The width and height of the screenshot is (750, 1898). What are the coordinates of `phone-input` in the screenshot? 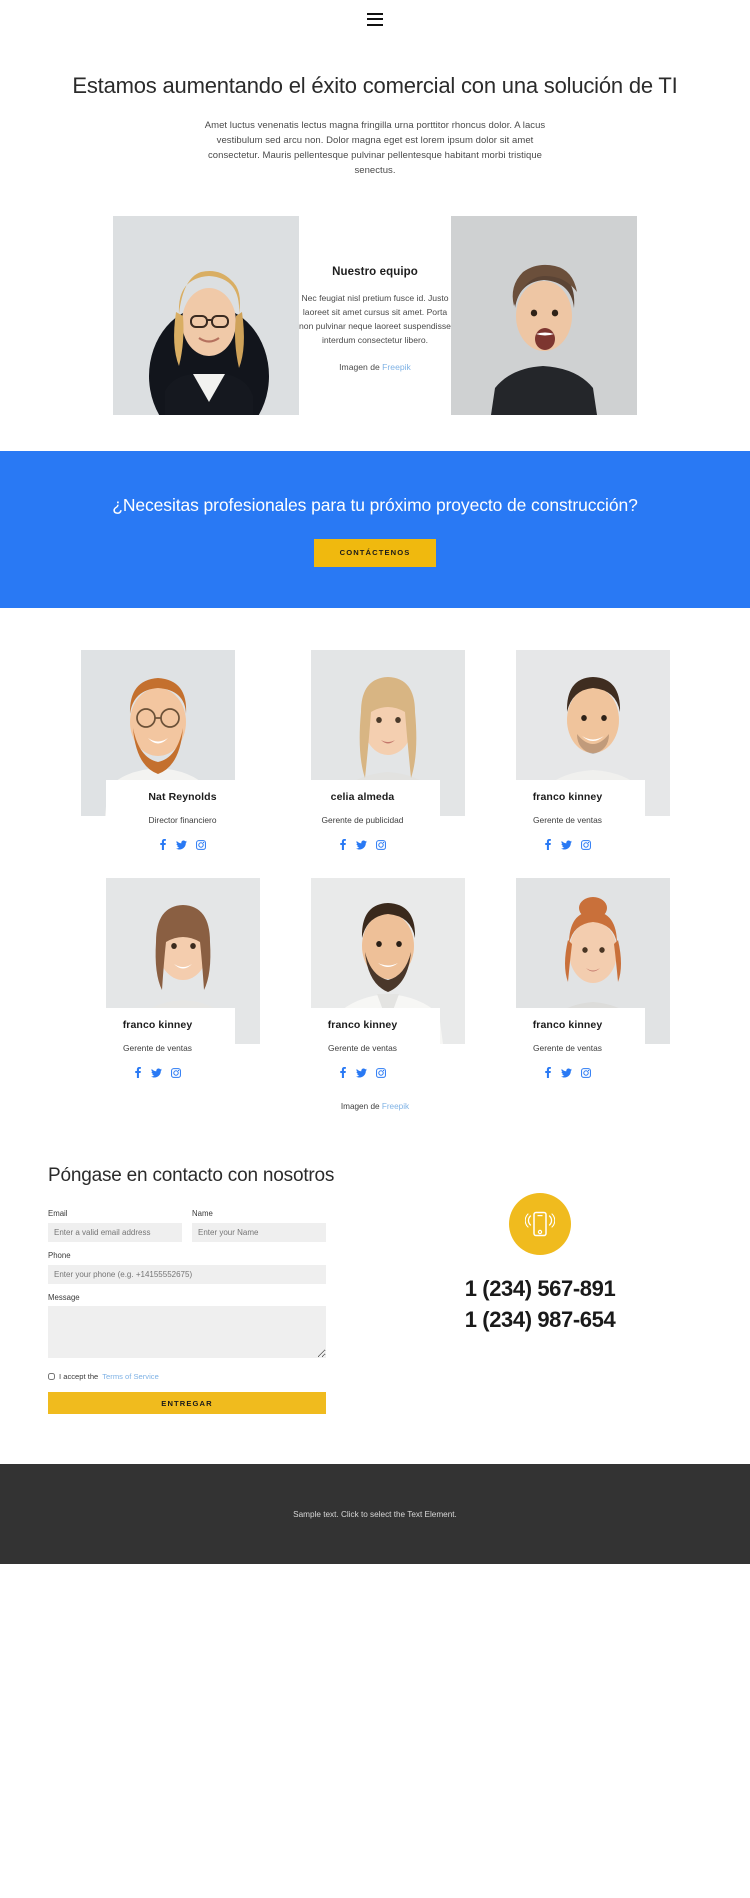 It's located at (187, 1274).